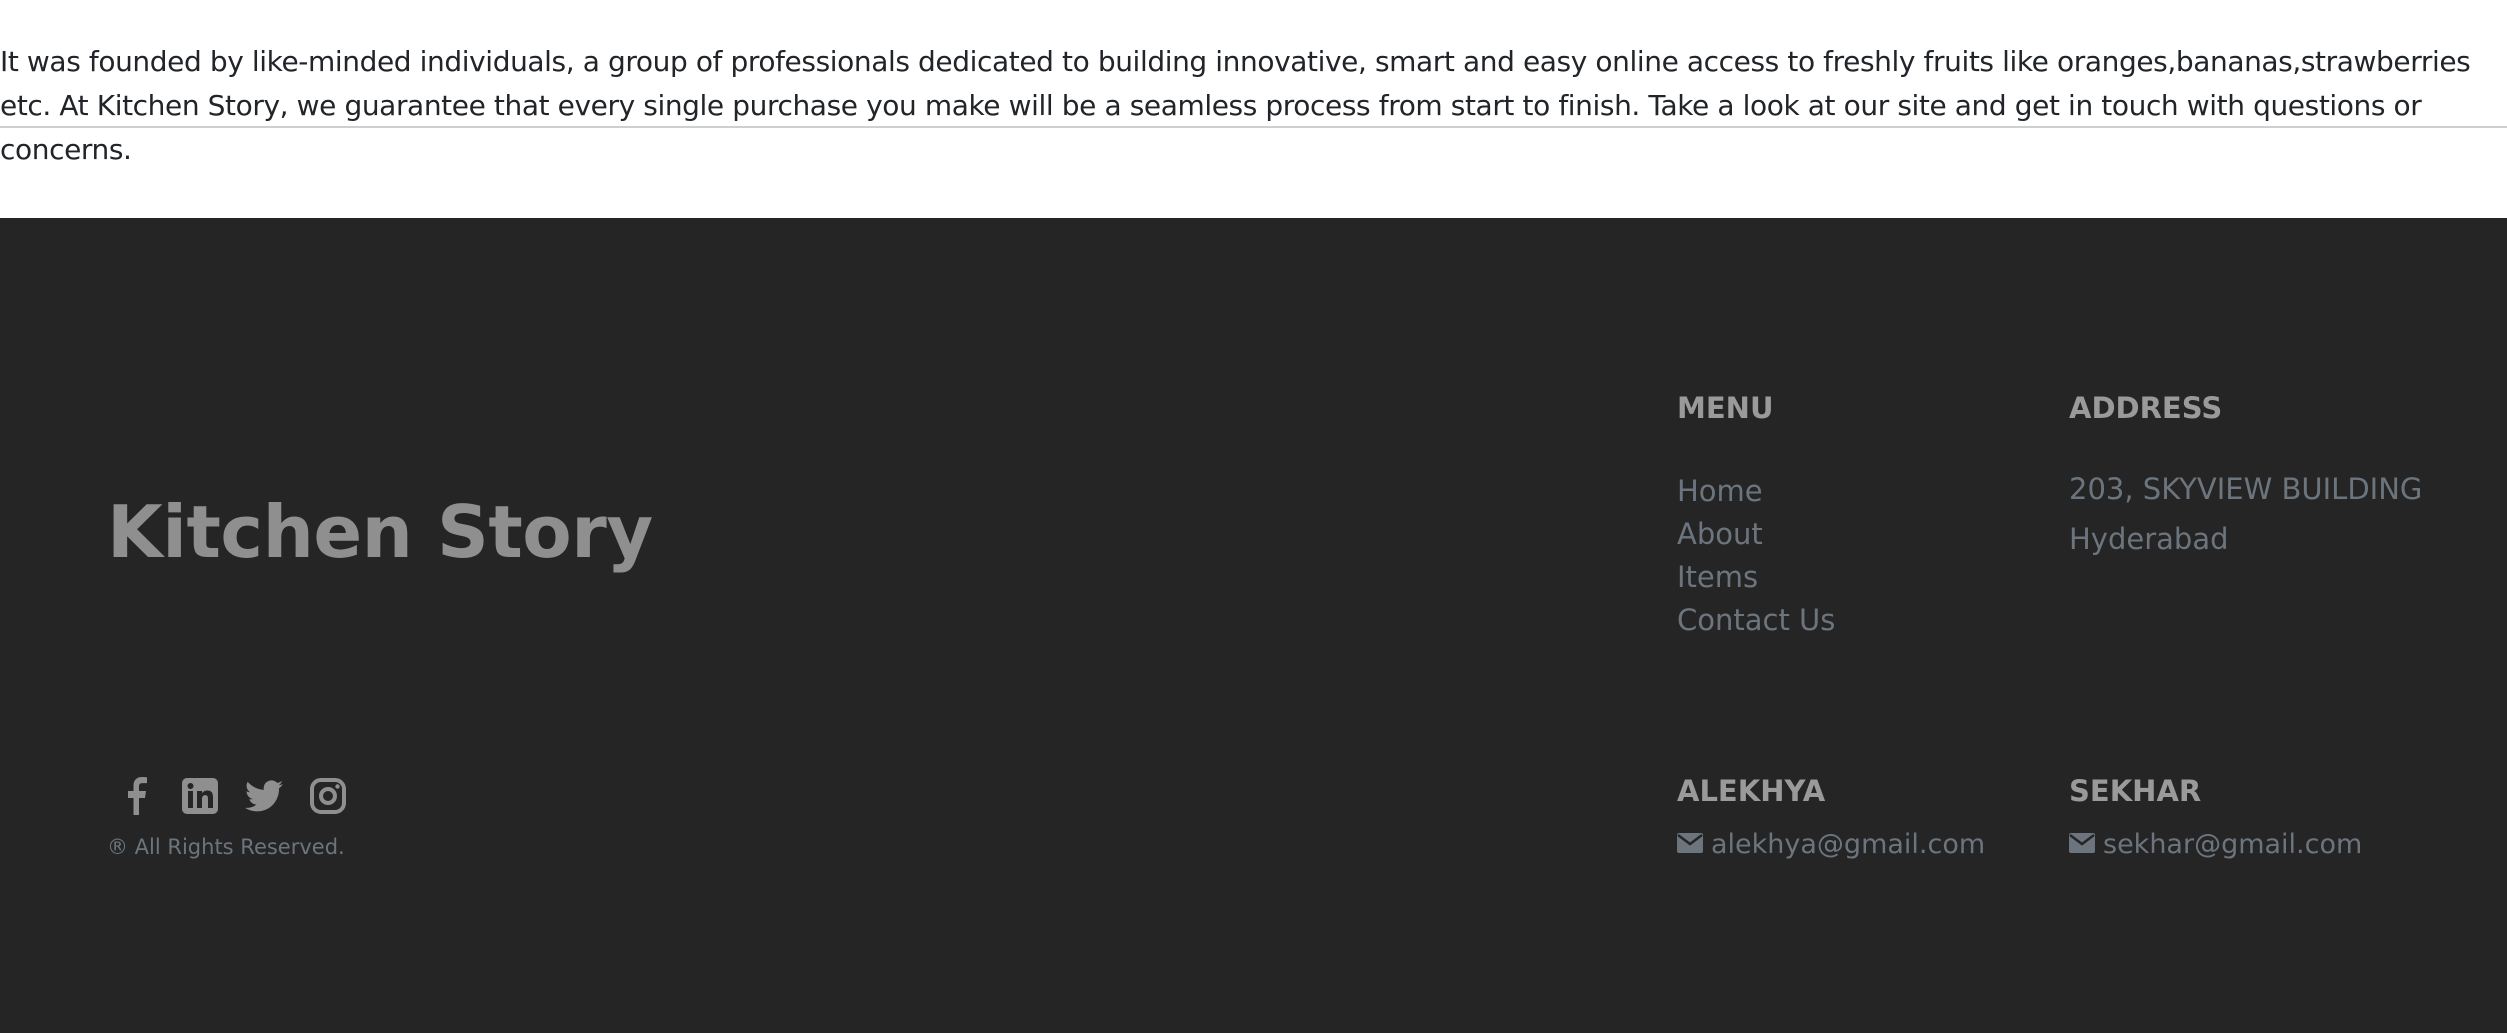 The image size is (2507, 1033). What do you see at coordinates (328, 796) in the screenshot?
I see `instagram-icon` at bounding box center [328, 796].